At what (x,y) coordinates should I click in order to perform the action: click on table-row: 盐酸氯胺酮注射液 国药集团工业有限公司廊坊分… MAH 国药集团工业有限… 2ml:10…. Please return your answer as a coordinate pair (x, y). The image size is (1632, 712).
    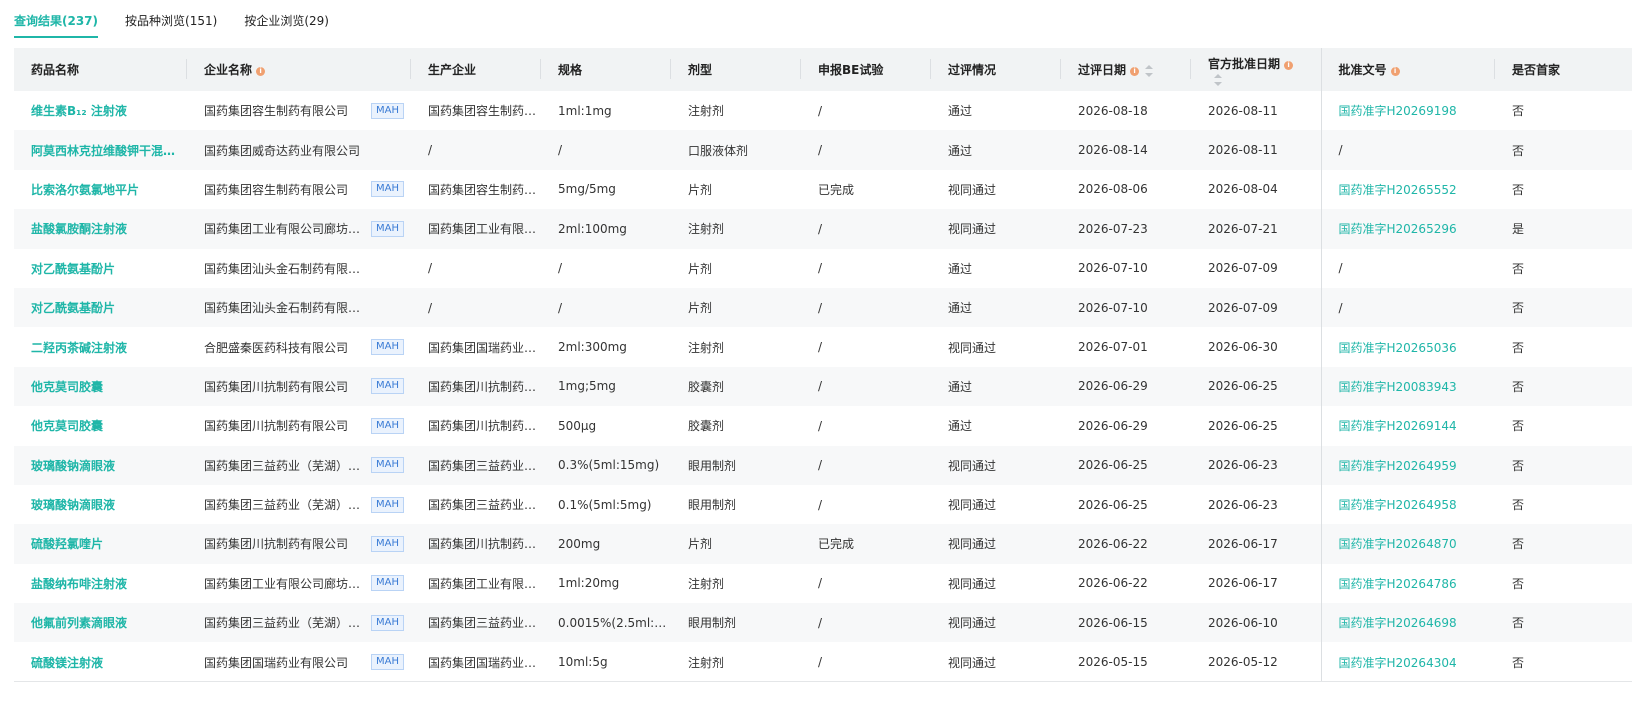
    Looking at the image, I should click on (823, 229).